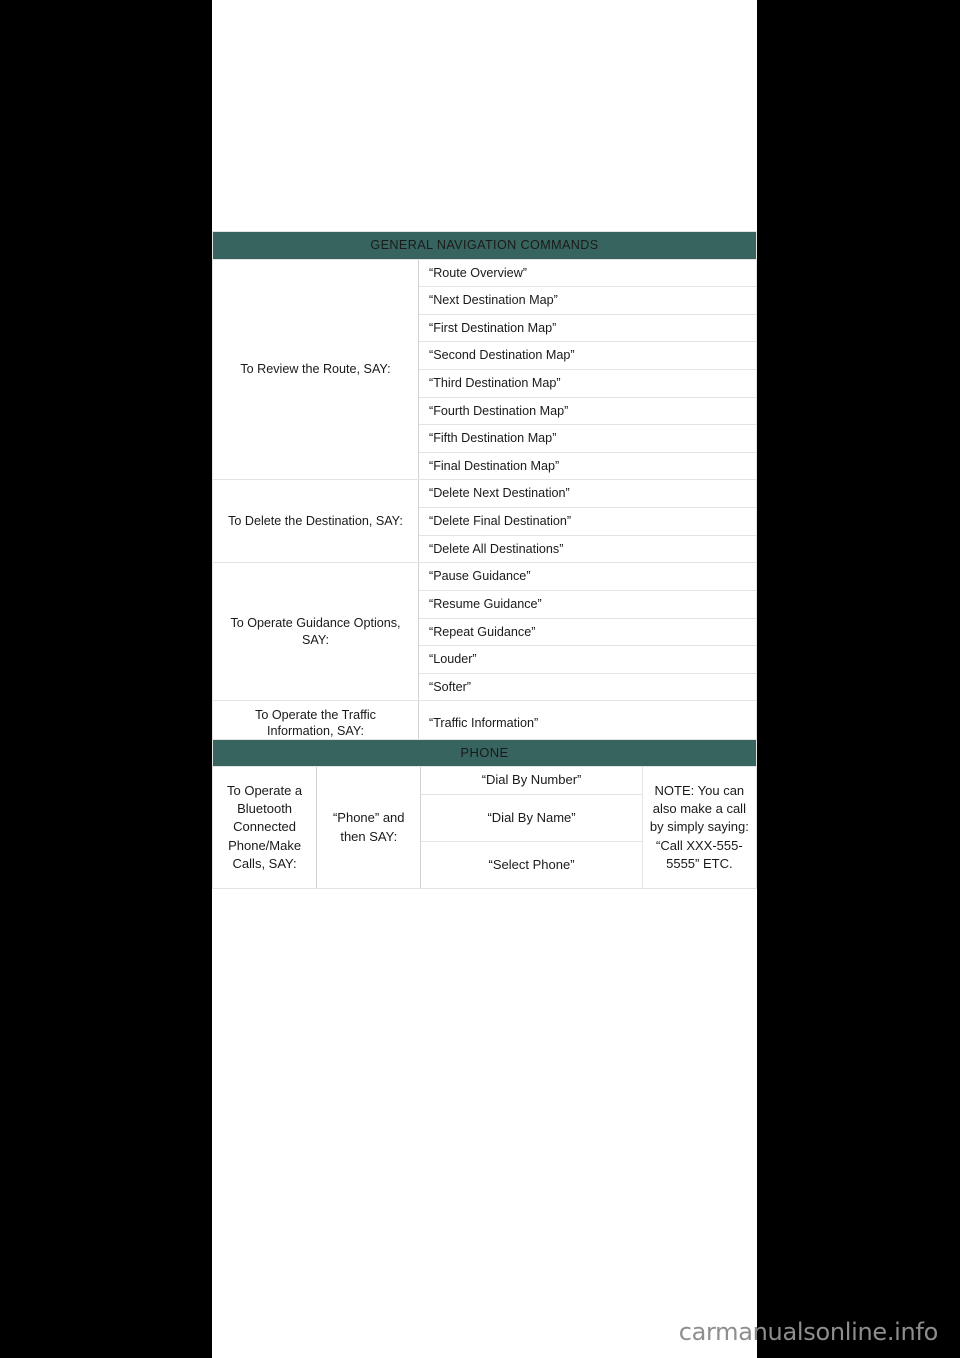 The width and height of the screenshot is (960, 1358). I want to click on phone-command-cell: “Dial By Number”, so click(531, 780).